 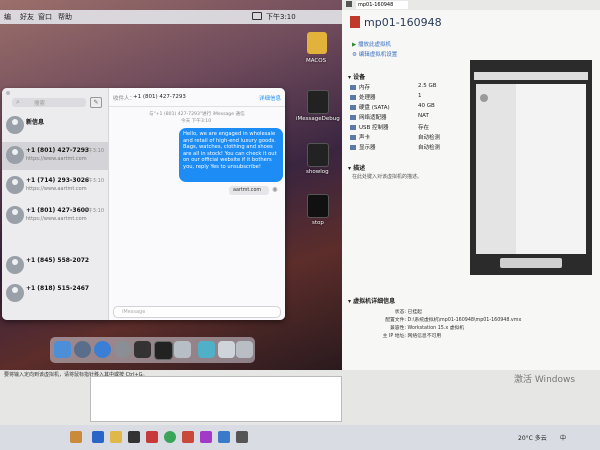 What do you see at coordinates (382, 5) in the screenshot?
I see `tab-vm: mp01-160948` at bounding box center [382, 5].